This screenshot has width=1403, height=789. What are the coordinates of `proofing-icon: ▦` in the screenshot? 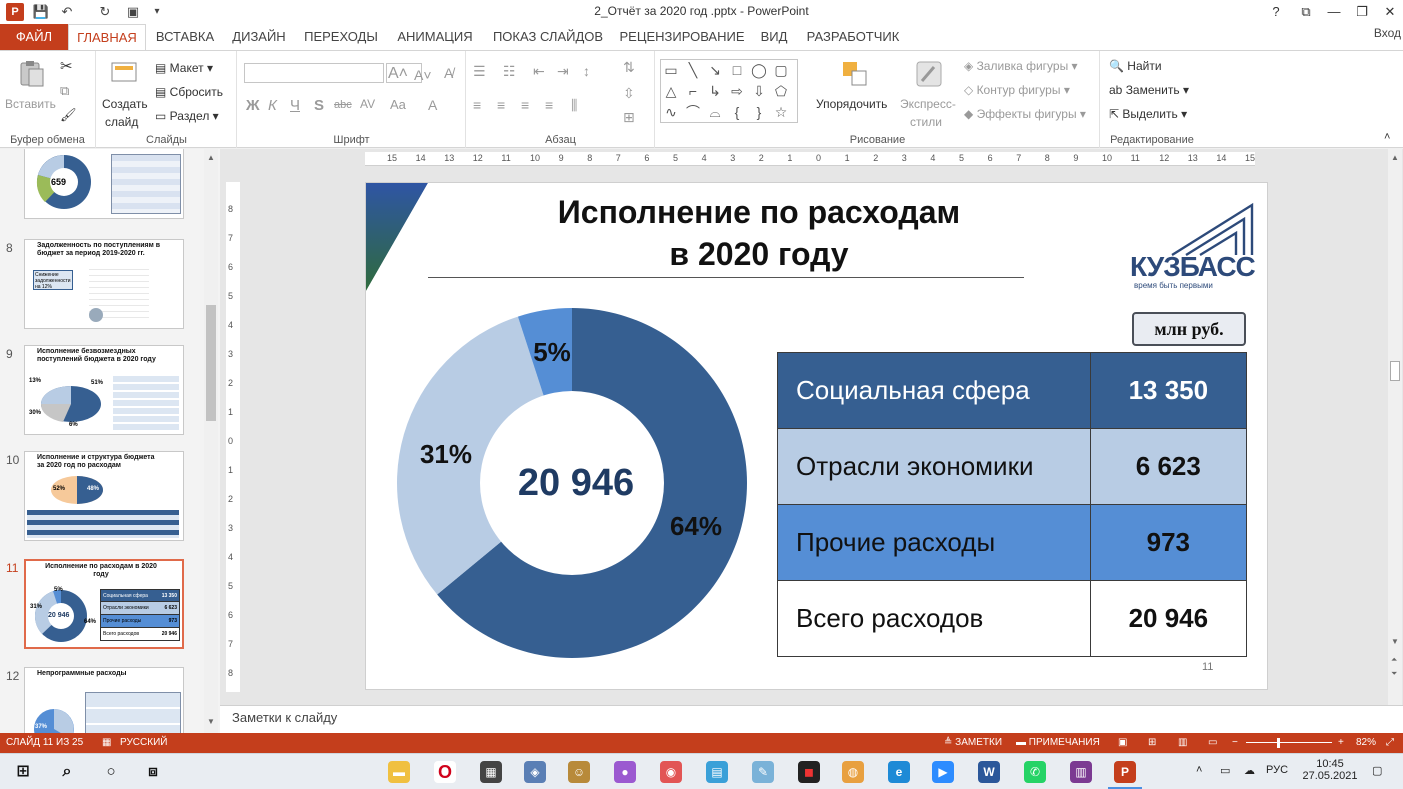 It's located at (106, 742).